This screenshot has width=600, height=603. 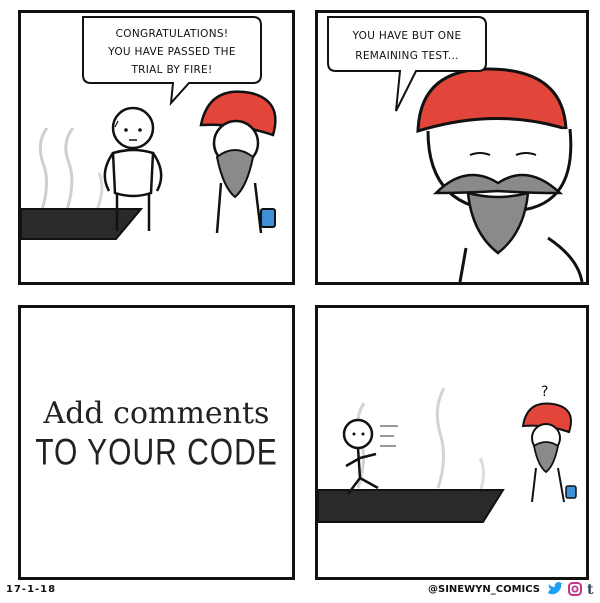 I want to click on sign-text-line1: Add comments, so click(x=156, y=413).